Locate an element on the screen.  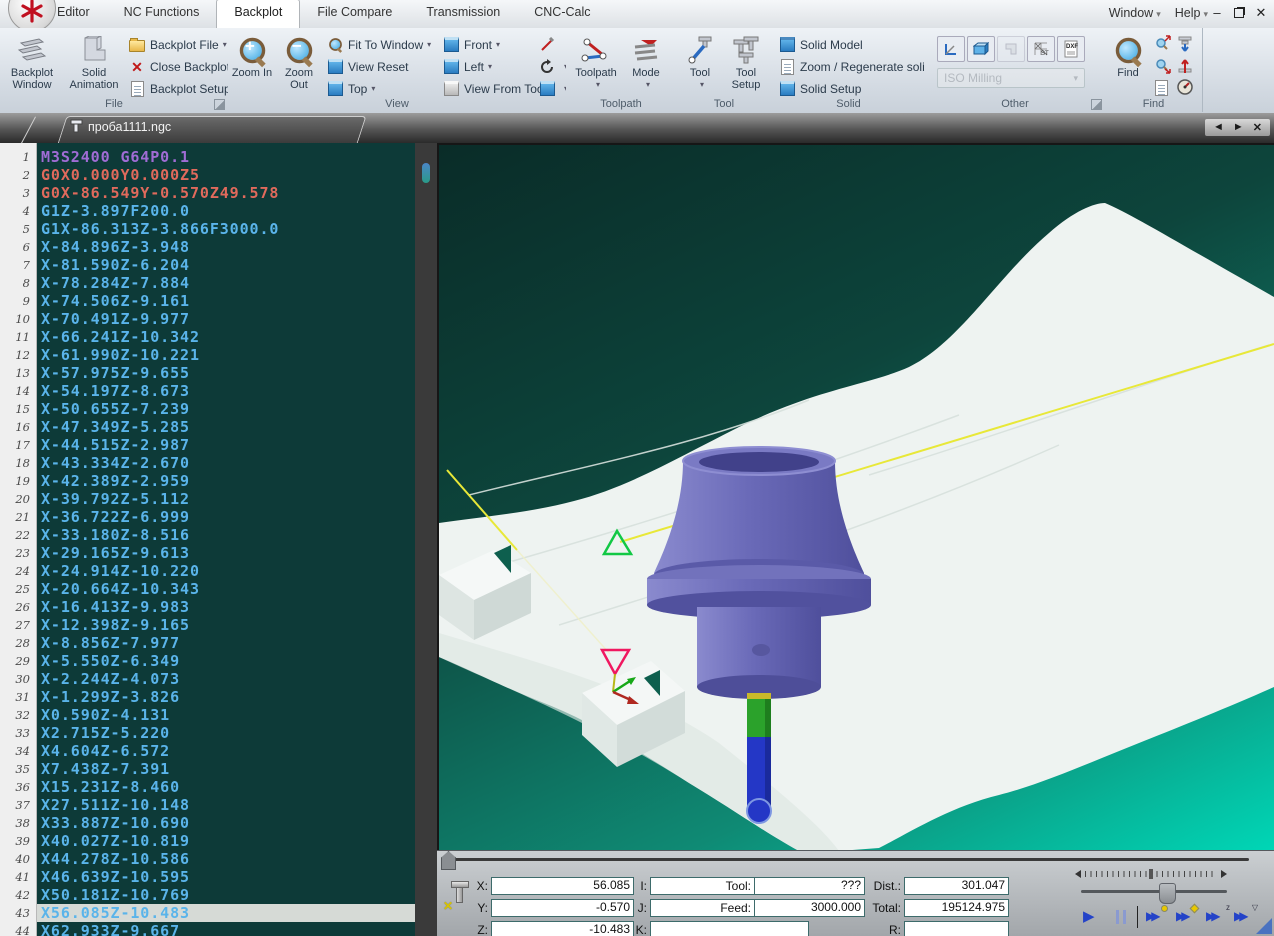
menu-tab-transmission: Transmission is located at coordinates (463, 14).